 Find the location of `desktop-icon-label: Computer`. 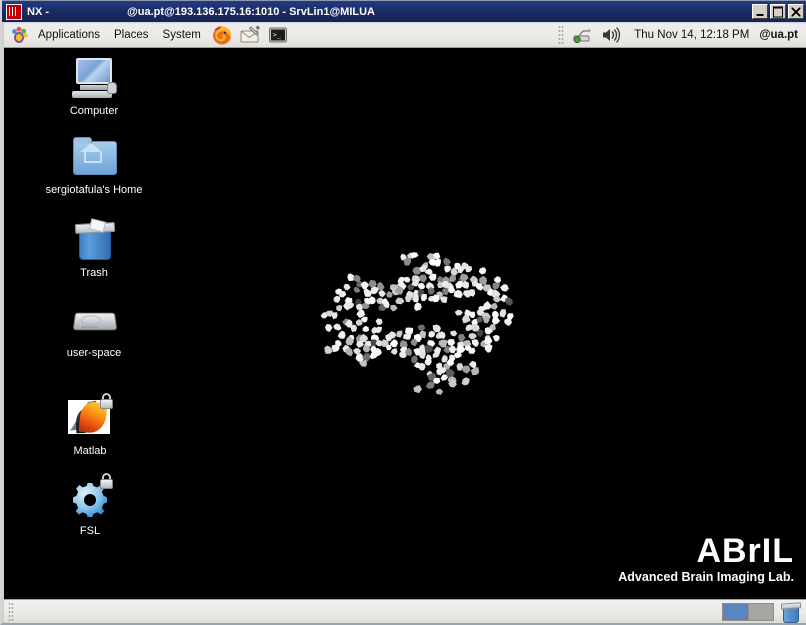

desktop-icon-label: Computer is located at coordinates (94, 111).